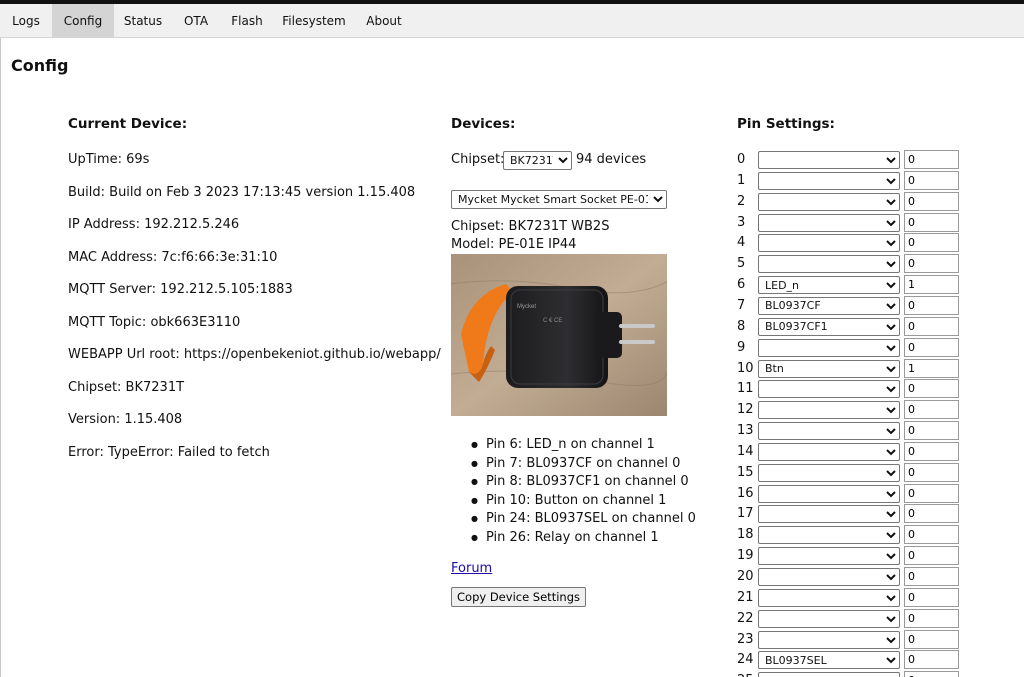  I want to click on devices-title: Devices:, so click(483, 124).